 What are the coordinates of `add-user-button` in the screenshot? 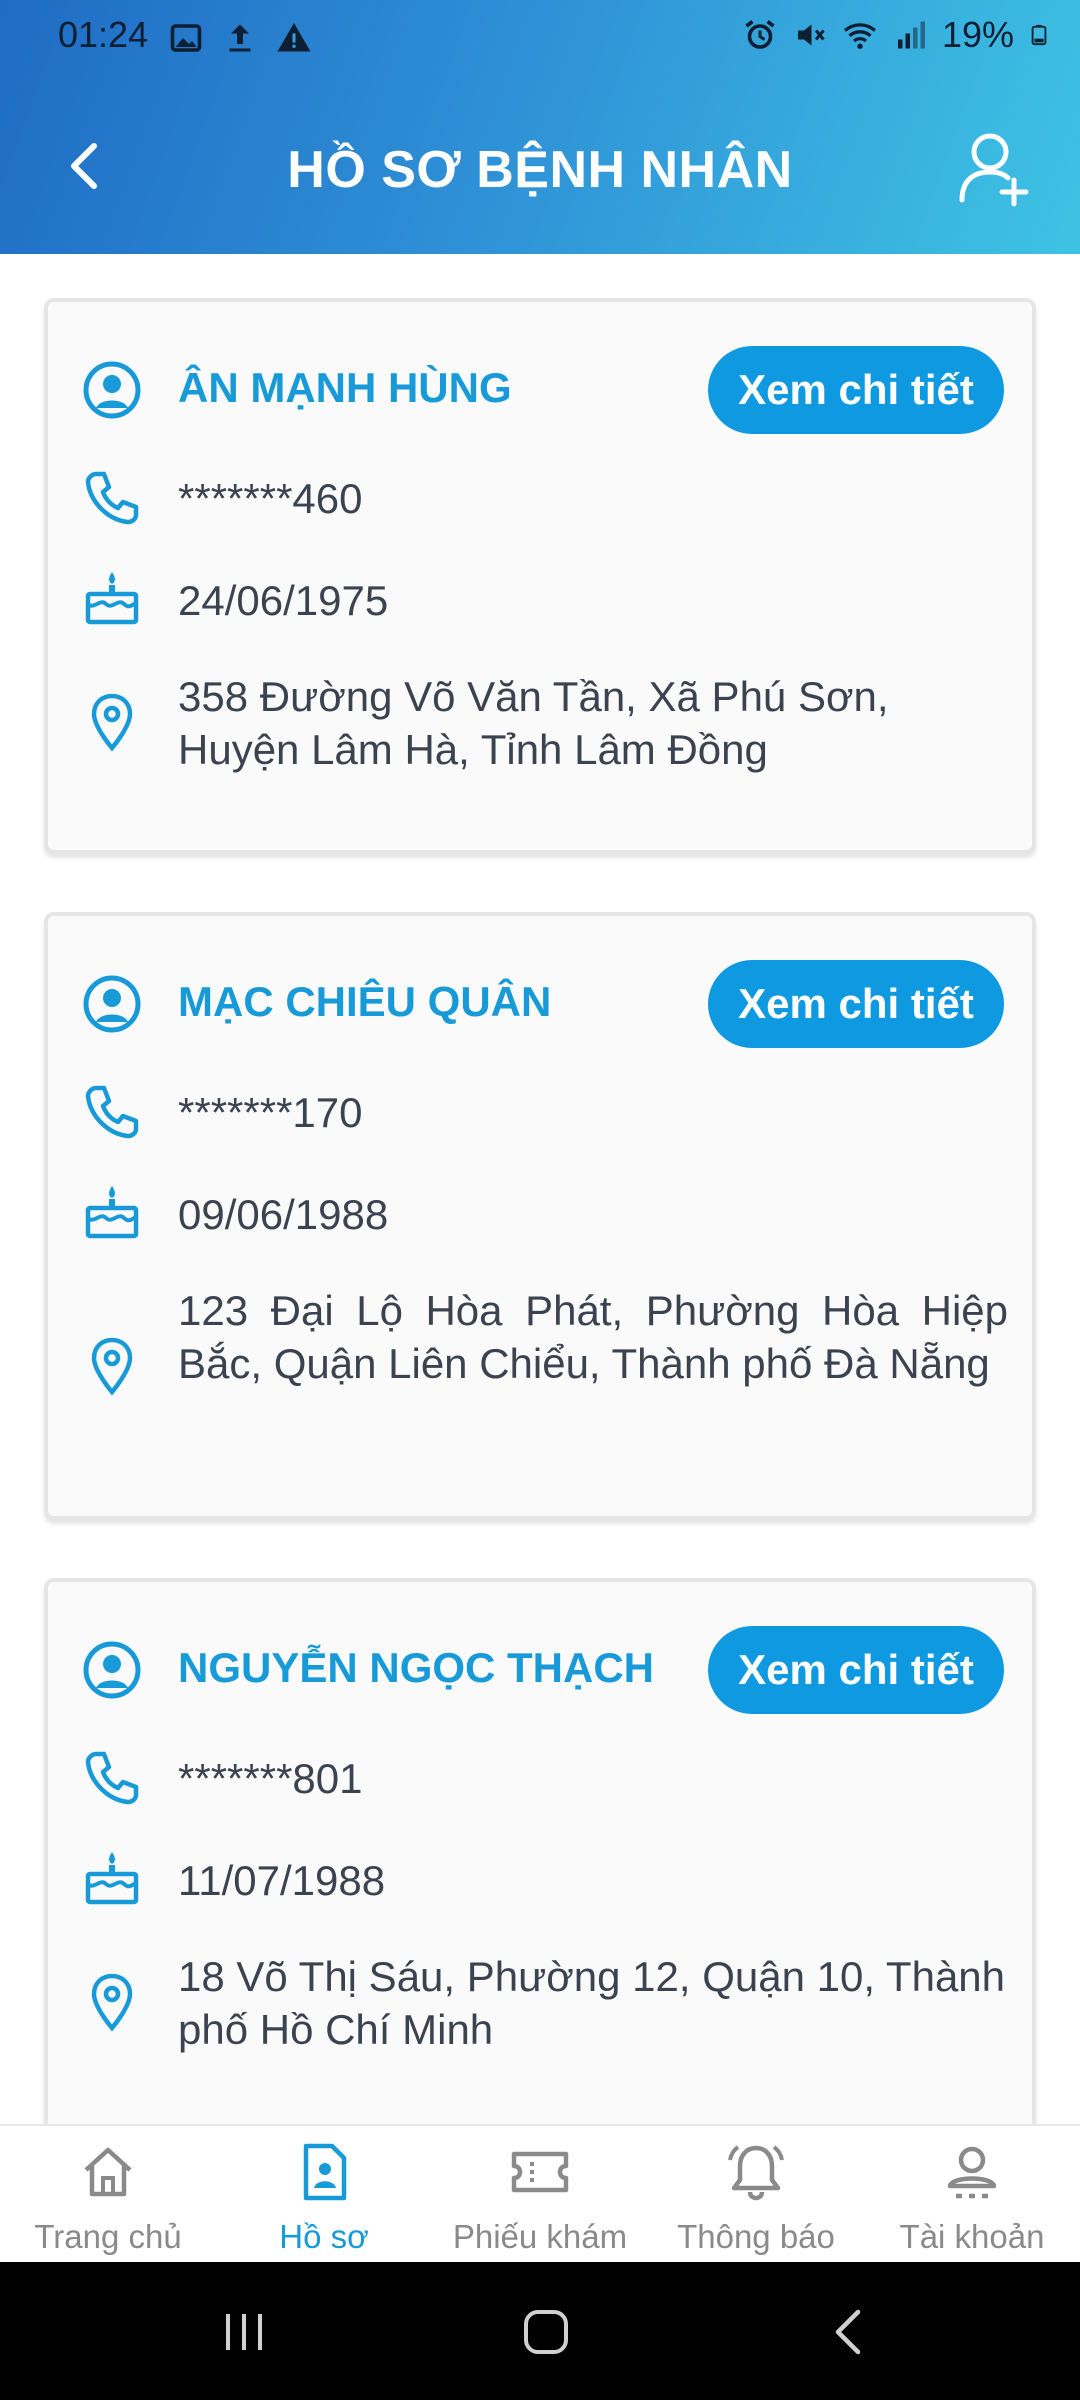 It's located at (994, 168).